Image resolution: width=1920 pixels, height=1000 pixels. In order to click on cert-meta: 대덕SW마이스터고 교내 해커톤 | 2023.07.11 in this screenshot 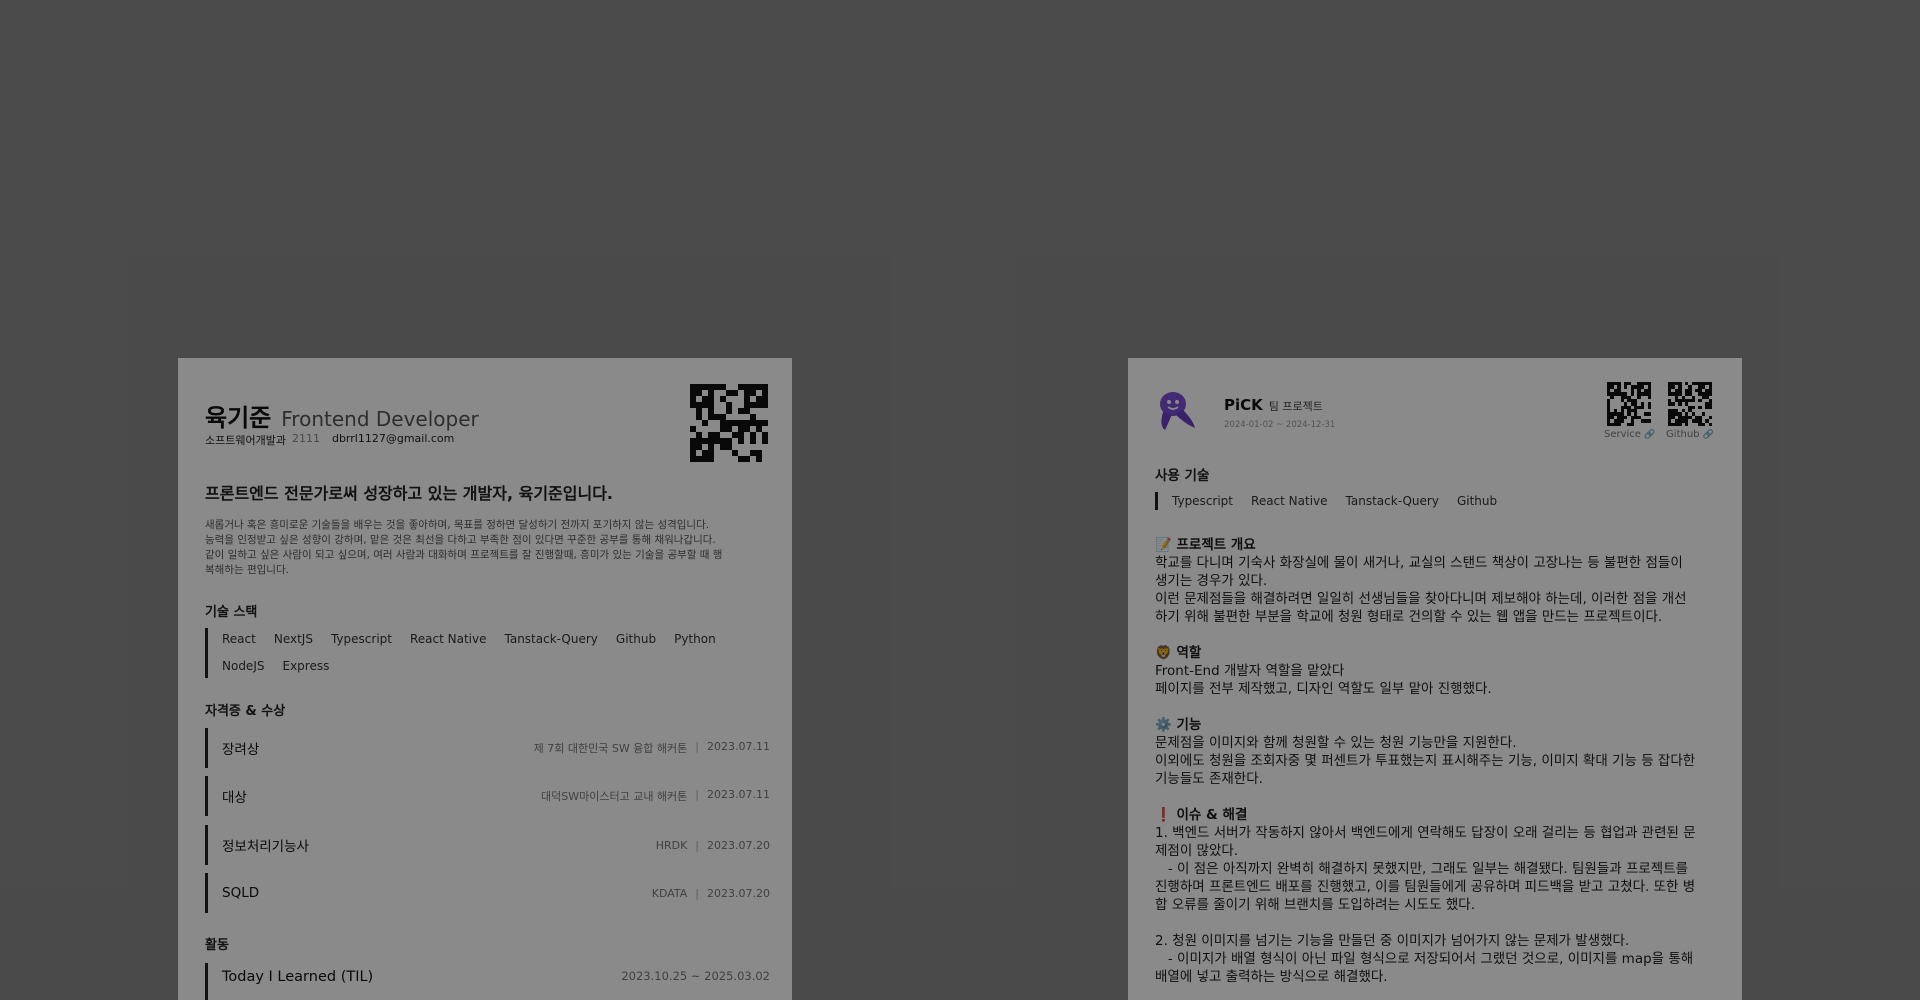, I will do `click(655, 796)`.